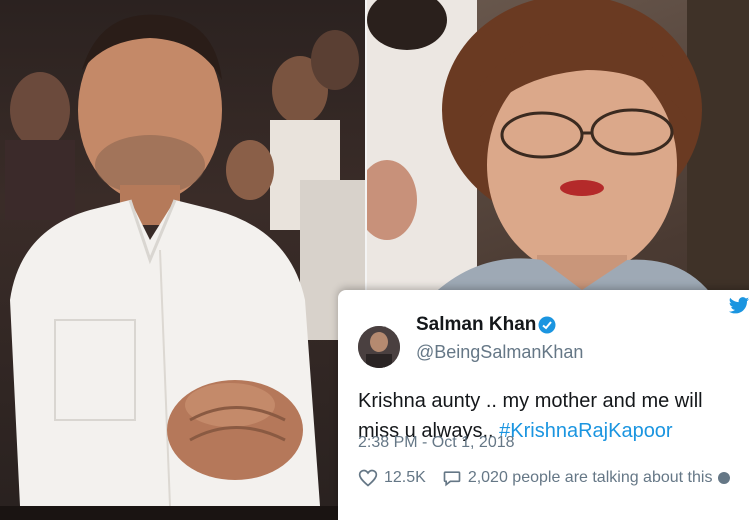 Image resolution: width=749 pixels, height=520 pixels. What do you see at coordinates (590, 478) in the screenshot?
I see `talking-count: 2,020 people are talking about this` at bounding box center [590, 478].